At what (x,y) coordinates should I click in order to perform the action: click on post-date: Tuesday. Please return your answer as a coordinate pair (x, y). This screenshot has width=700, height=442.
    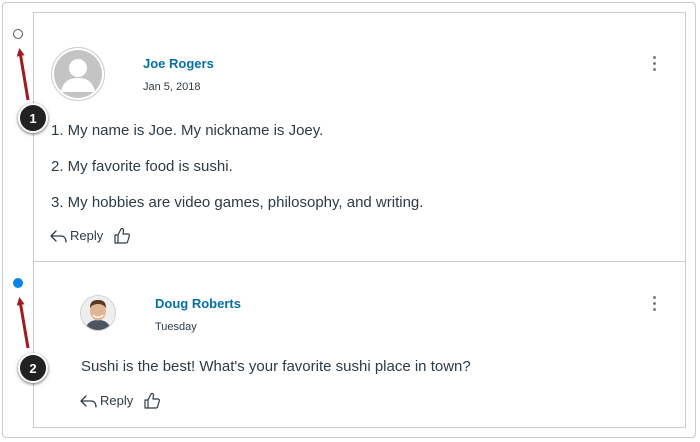
    Looking at the image, I should click on (176, 327).